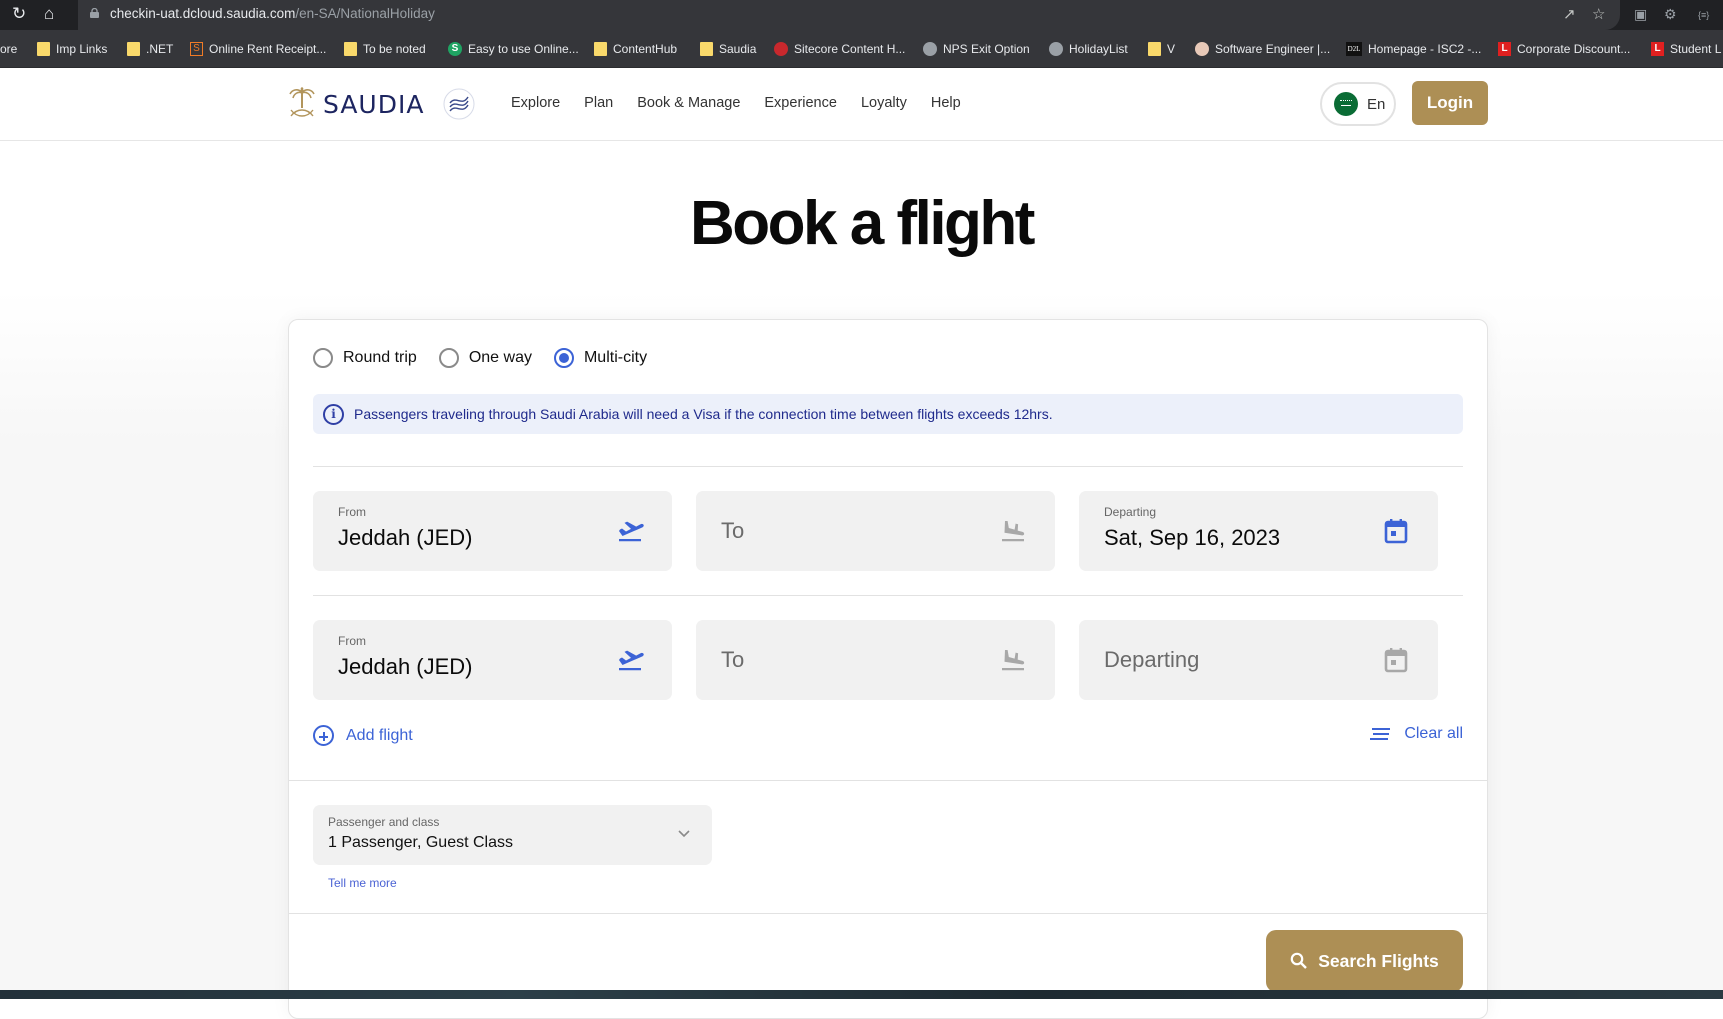  What do you see at coordinates (1504, 49) in the screenshot?
I see `l-logo-icon: L` at bounding box center [1504, 49].